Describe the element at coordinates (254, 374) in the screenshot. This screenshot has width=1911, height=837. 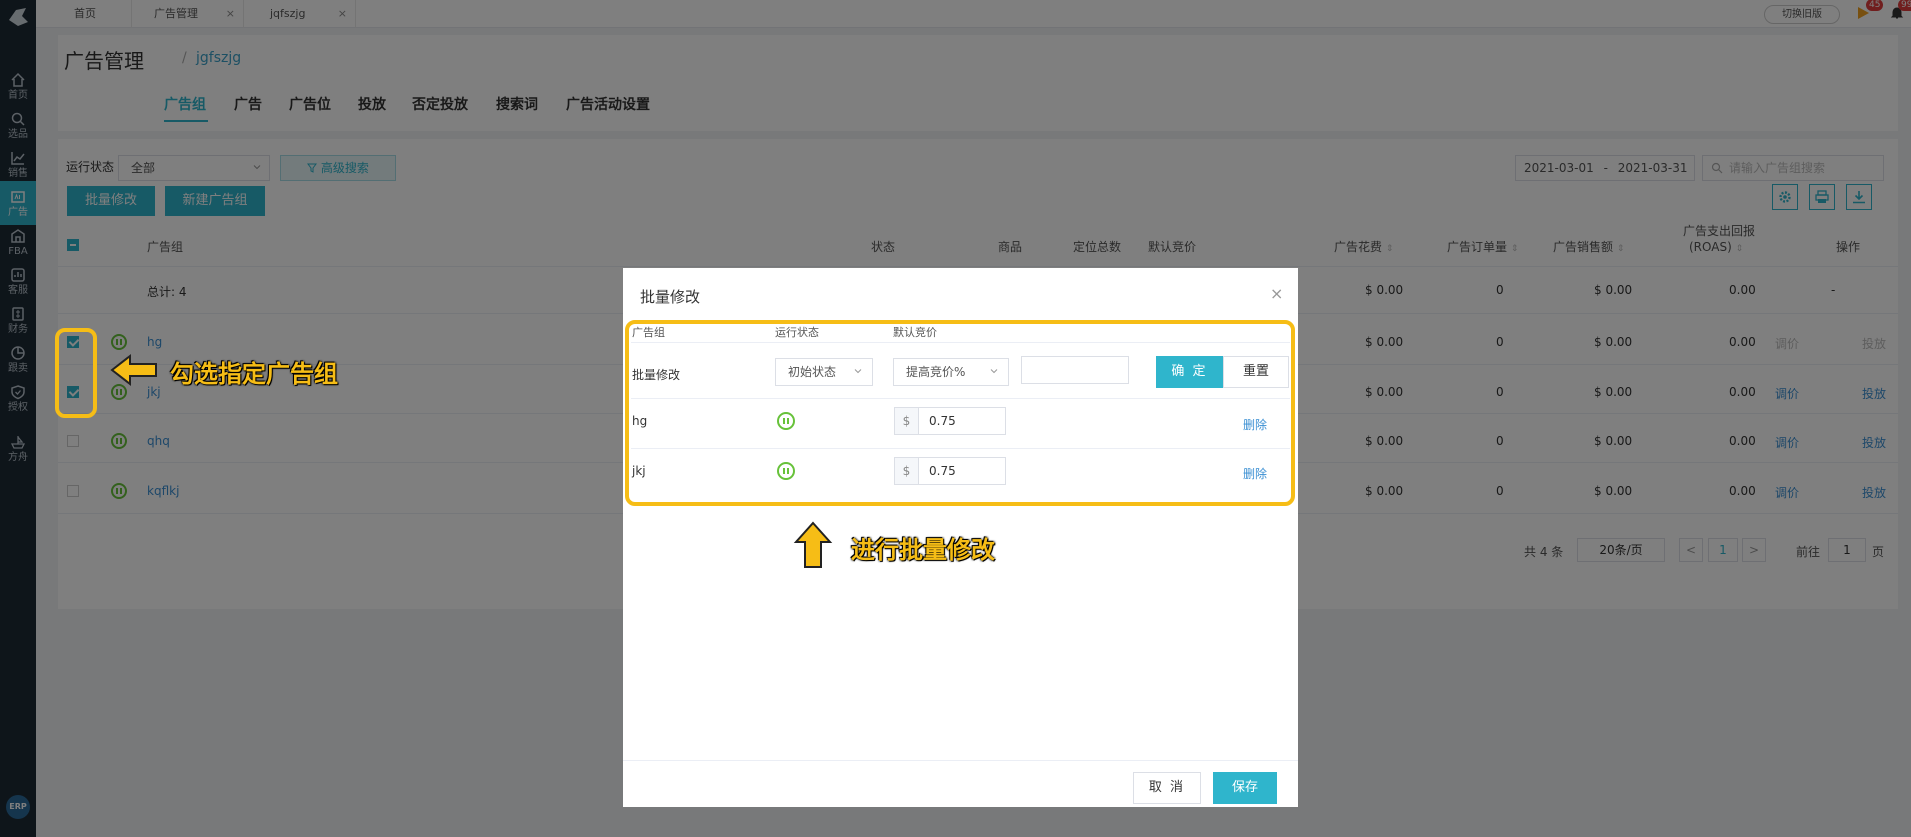
I see `annotation-select-groups: 勾选指定广告组` at that location.